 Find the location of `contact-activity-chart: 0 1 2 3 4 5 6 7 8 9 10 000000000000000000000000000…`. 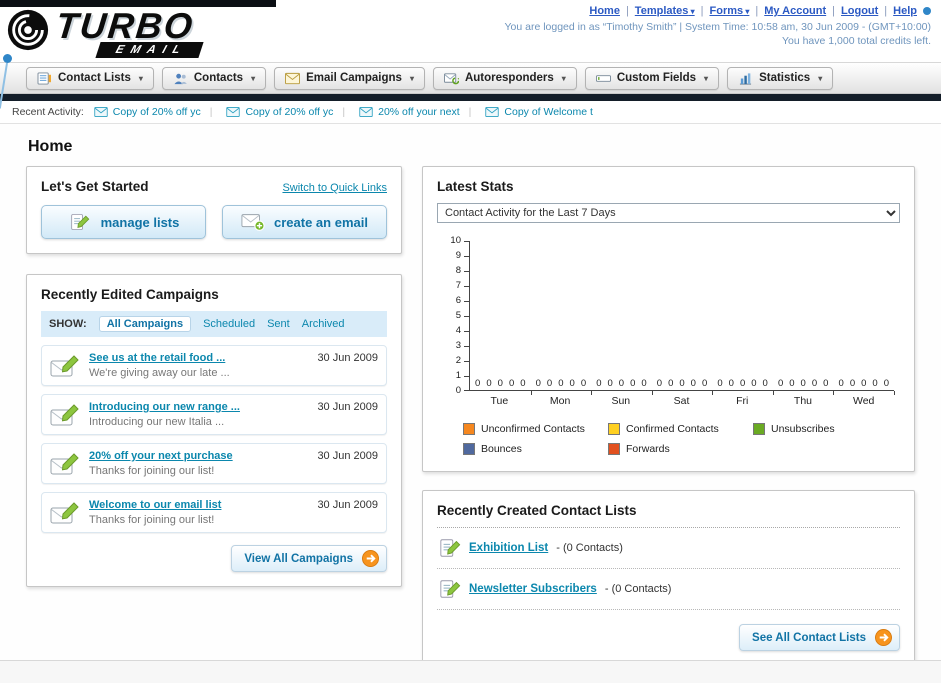

contact-activity-chart: 0 1 2 3 4 5 6 7 8 9 10 000000000000000000000000000… is located at coordinates (669, 321).